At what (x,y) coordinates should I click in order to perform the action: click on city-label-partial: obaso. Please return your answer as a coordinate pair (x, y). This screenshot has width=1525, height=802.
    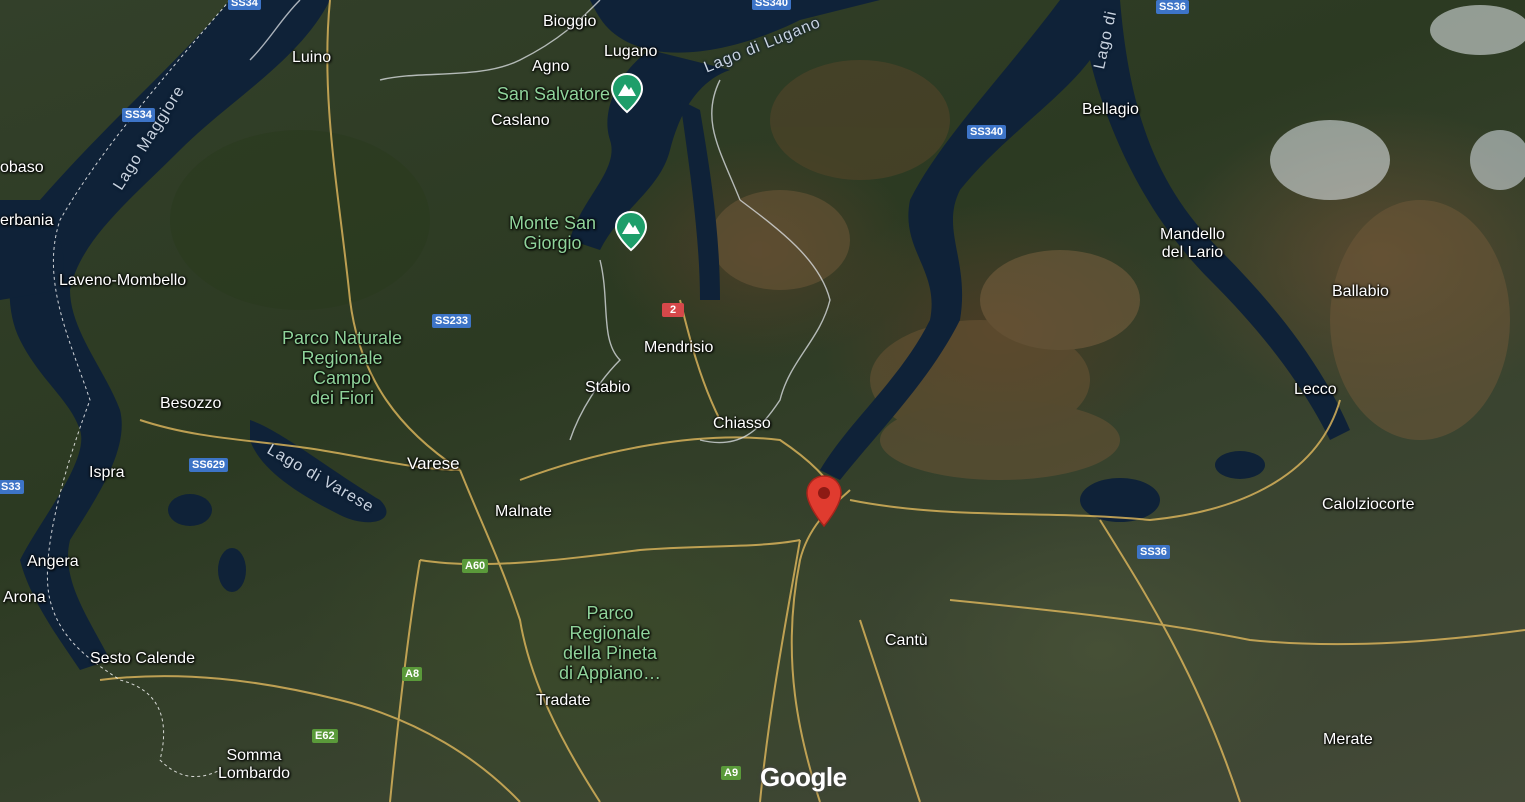
    Looking at the image, I should click on (22, 167).